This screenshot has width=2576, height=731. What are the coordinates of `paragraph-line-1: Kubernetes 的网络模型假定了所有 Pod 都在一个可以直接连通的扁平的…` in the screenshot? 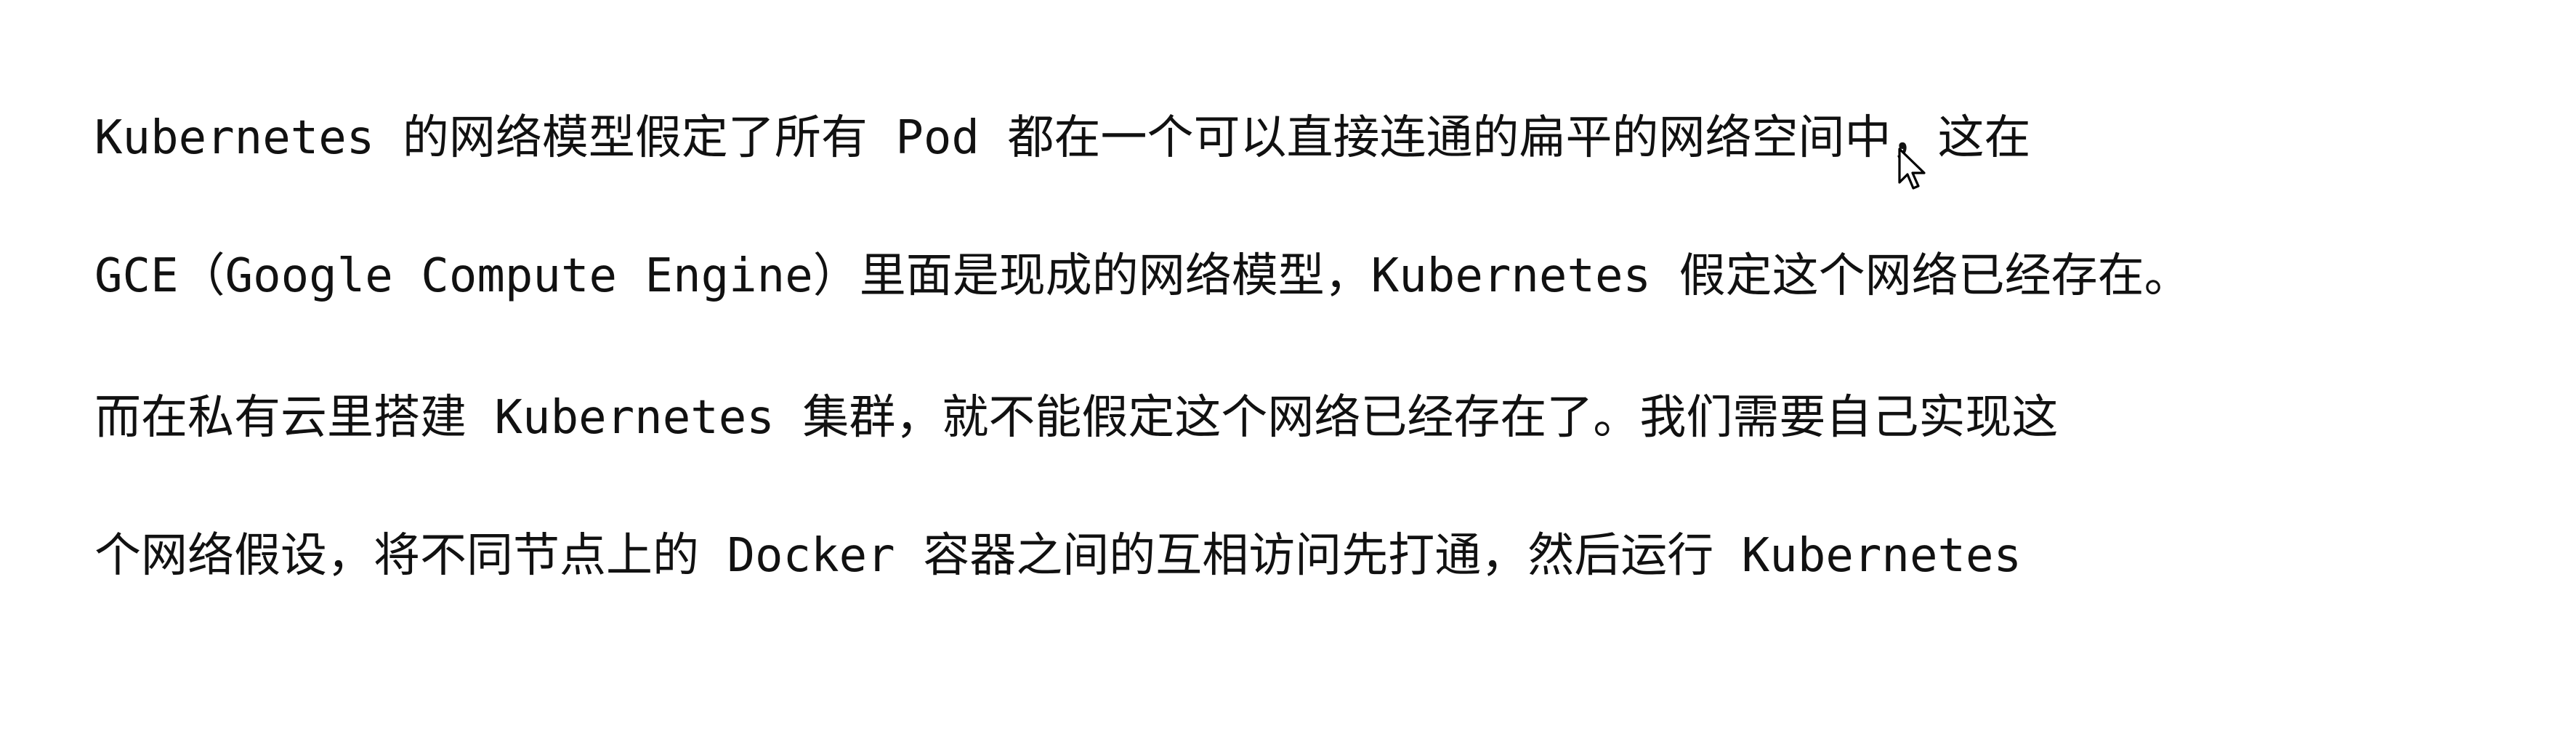 It's located at (1063, 138).